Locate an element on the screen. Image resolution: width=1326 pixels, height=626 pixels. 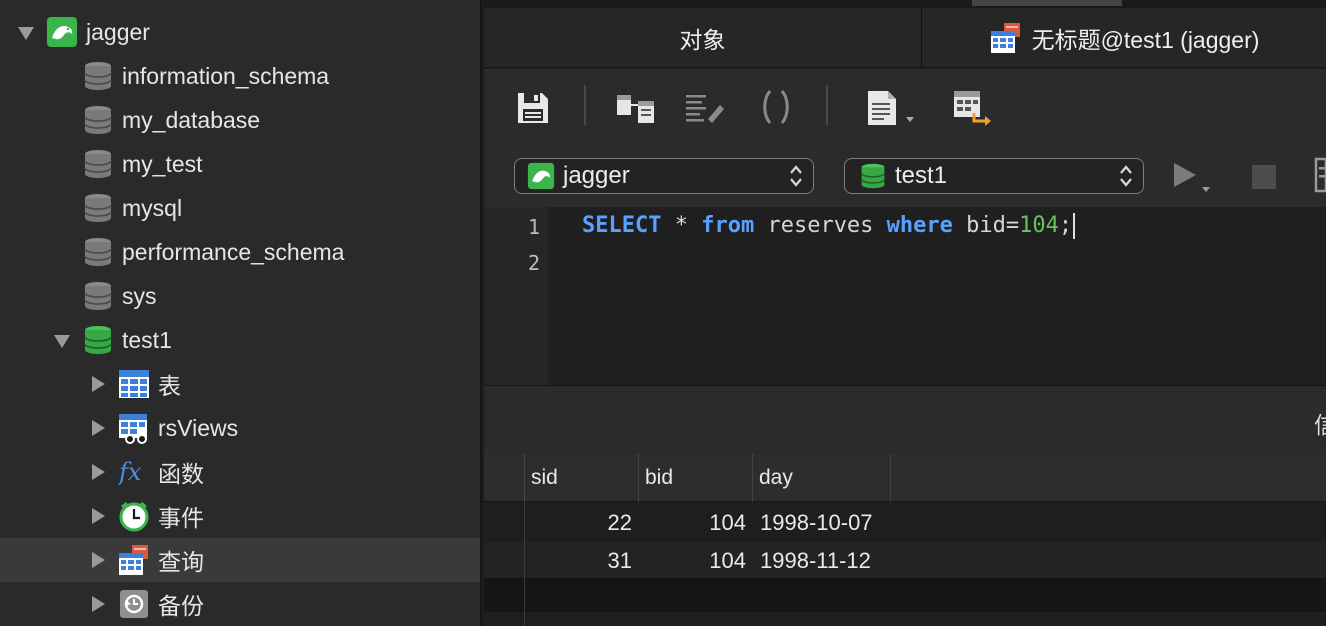
connection-select: jagger is located at coordinates (664, 176).